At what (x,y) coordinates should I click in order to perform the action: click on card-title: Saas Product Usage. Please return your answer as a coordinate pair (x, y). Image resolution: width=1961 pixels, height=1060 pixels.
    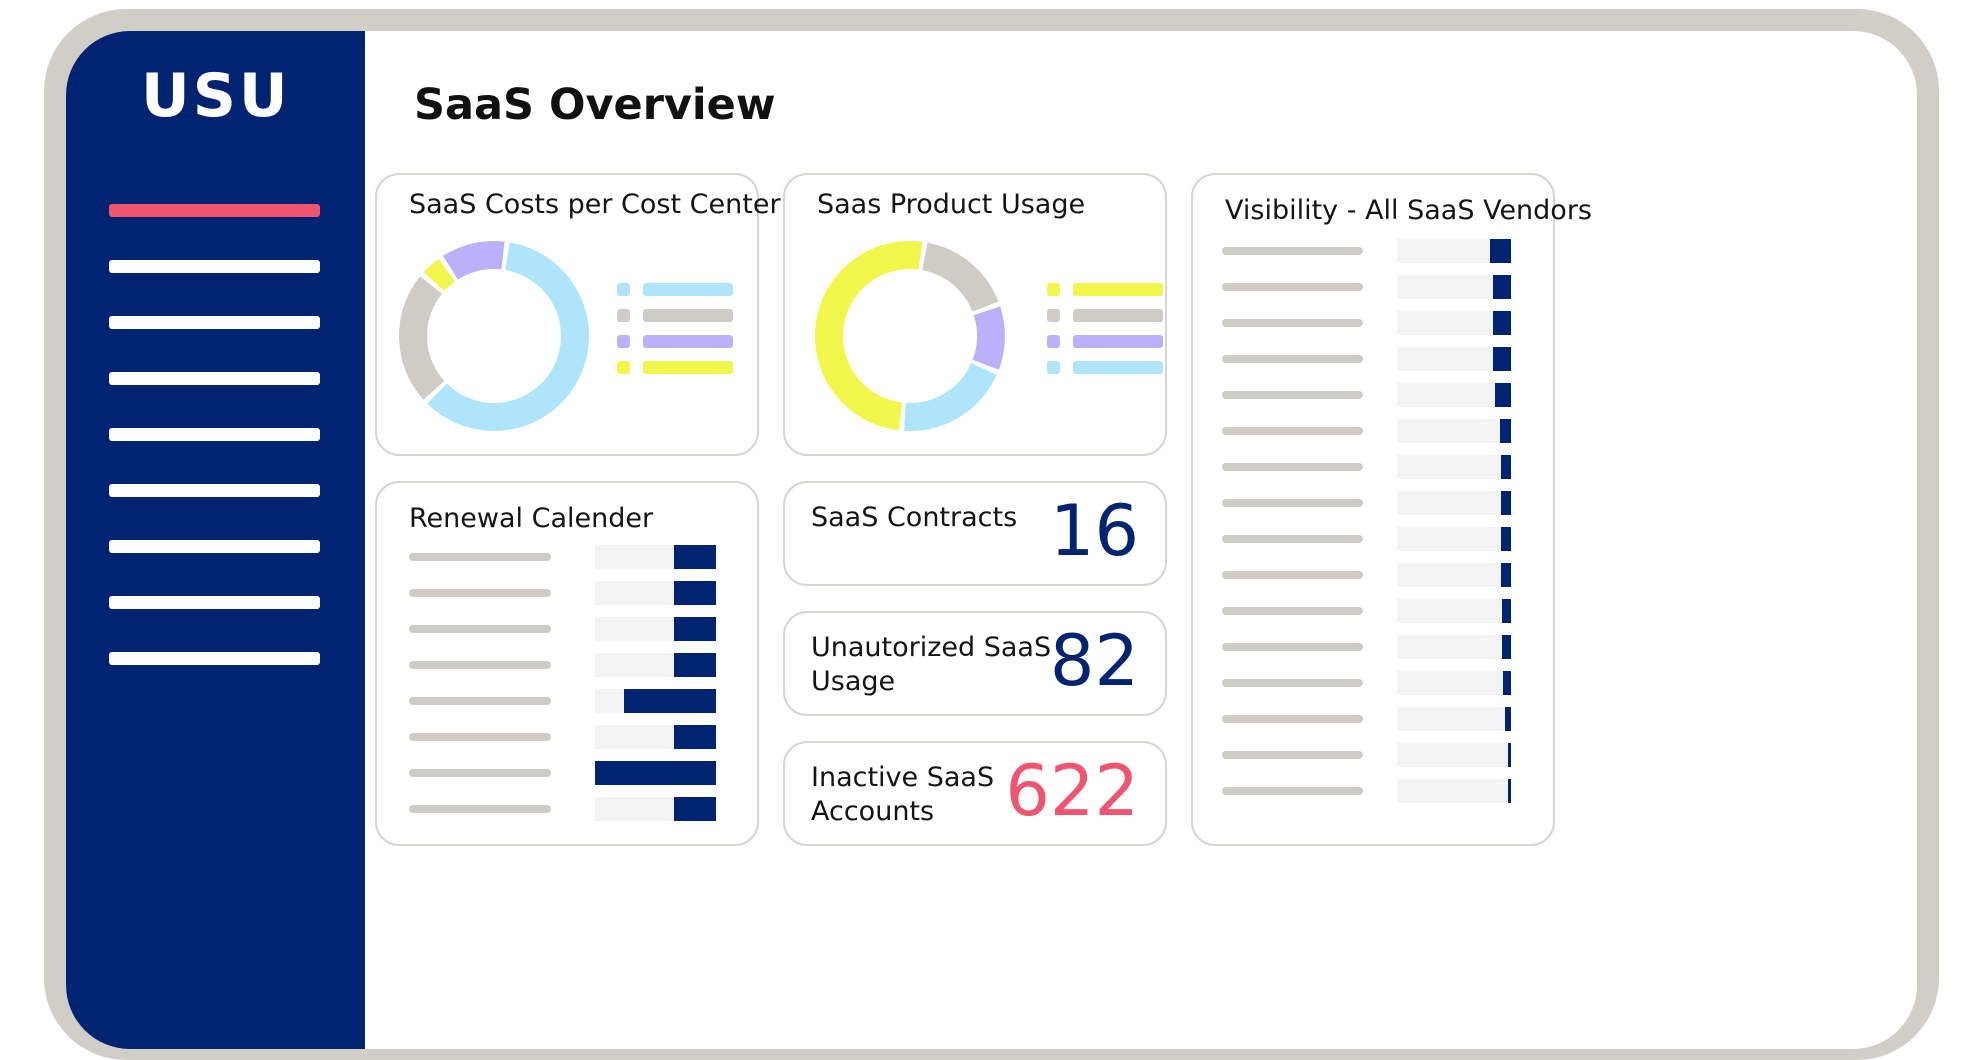
    Looking at the image, I should click on (951, 204).